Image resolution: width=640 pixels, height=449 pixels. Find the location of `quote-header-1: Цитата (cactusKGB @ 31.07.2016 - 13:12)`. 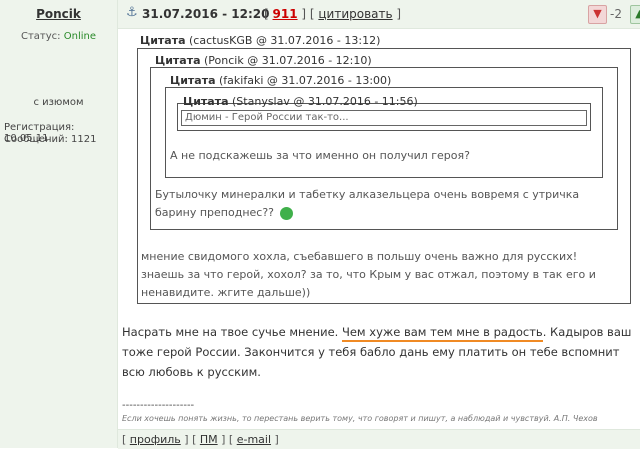

quote-header-1: Цитата (cactusKGB @ 31.07.2016 - 13:12) is located at coordinates (260, 40).